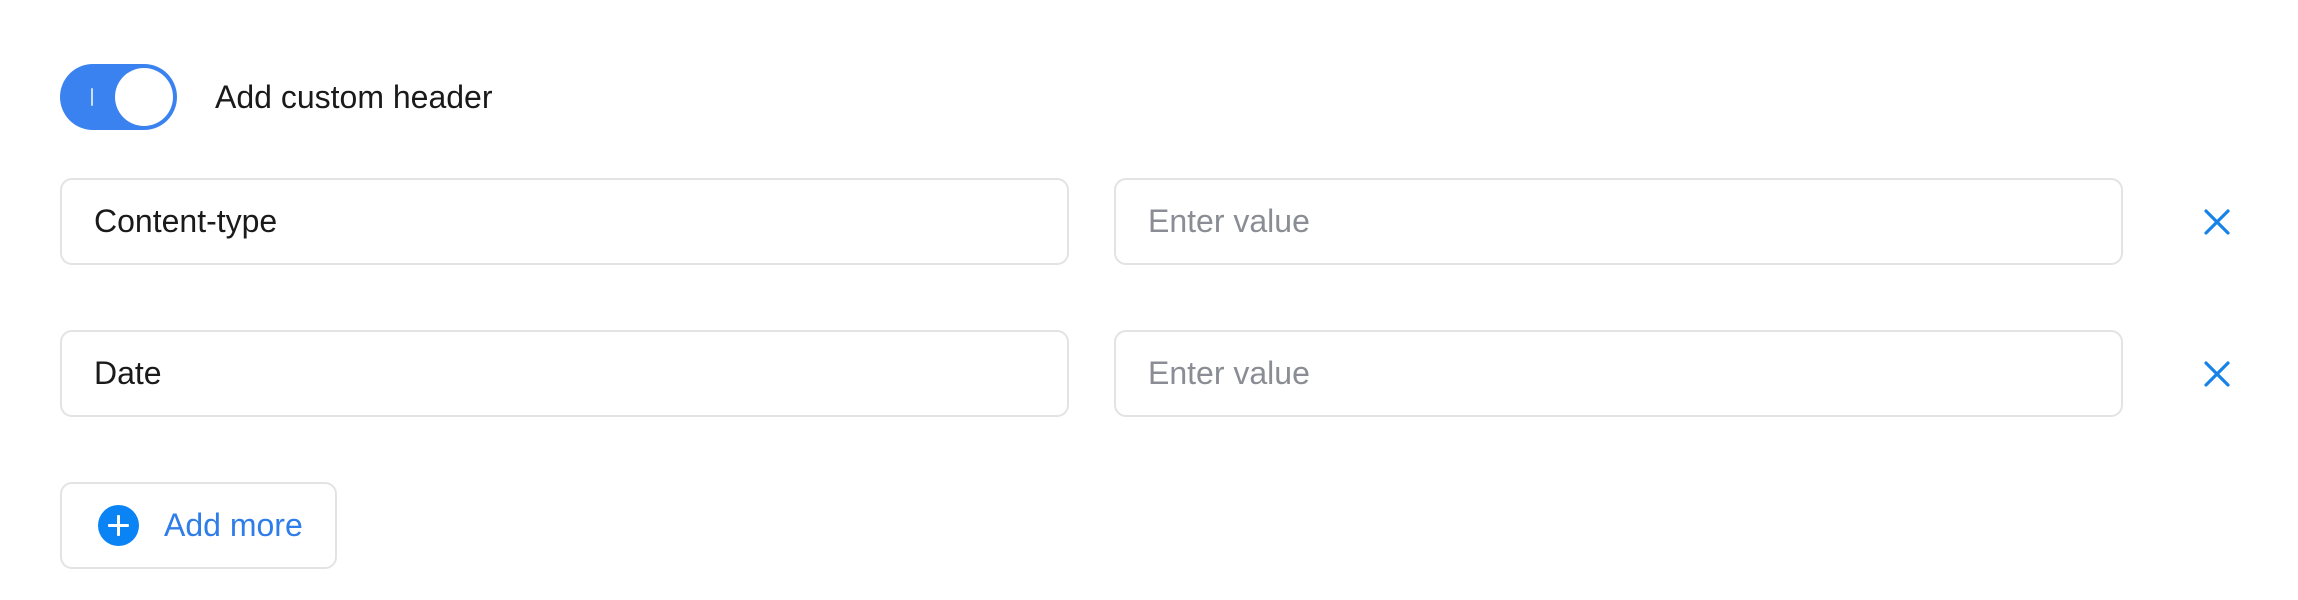  Describe the element at coordinates (92, 97) in the screenshot. I see `toggle-on-indicator` at that location.